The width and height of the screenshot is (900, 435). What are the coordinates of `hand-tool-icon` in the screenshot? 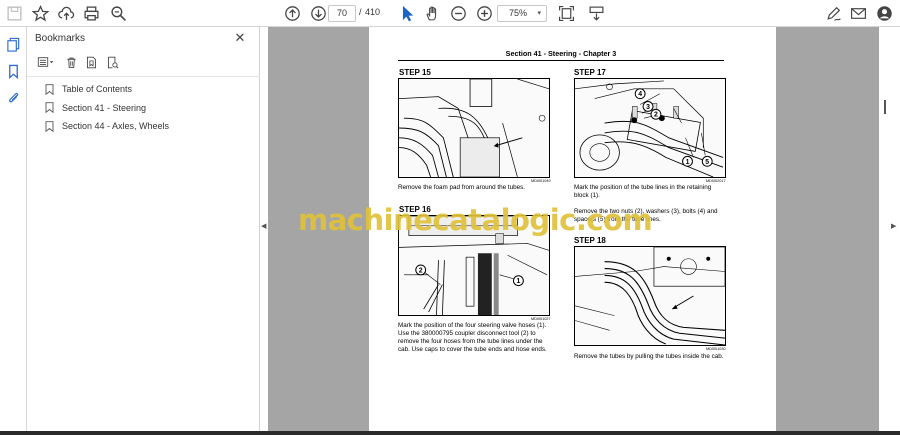 It's located at (432, 13).